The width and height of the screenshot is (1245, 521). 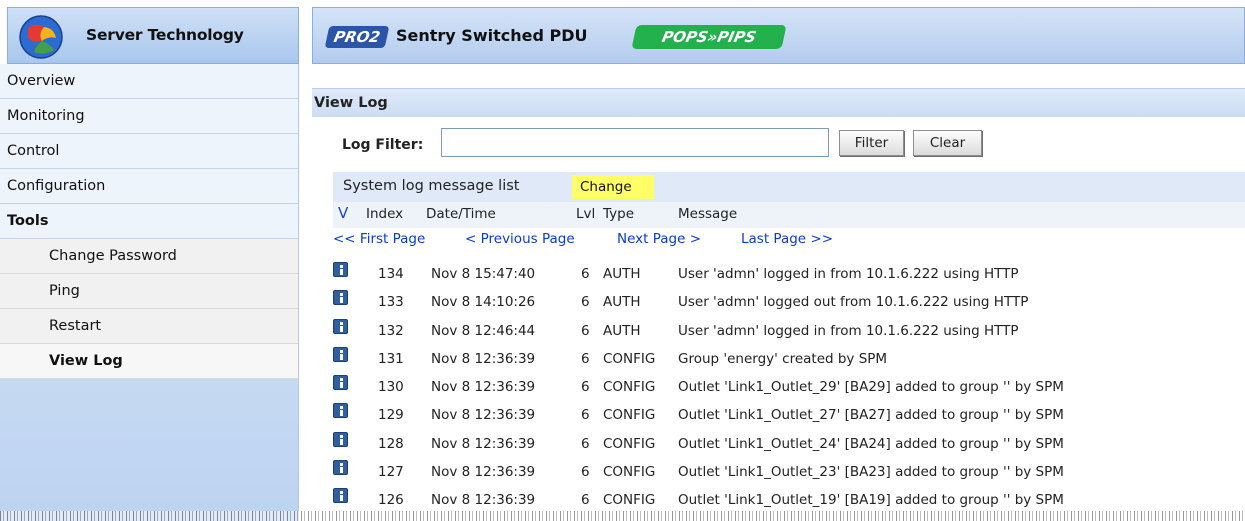 I want to click on sub-item-view-log: View Log, so click(x=149, y=361).